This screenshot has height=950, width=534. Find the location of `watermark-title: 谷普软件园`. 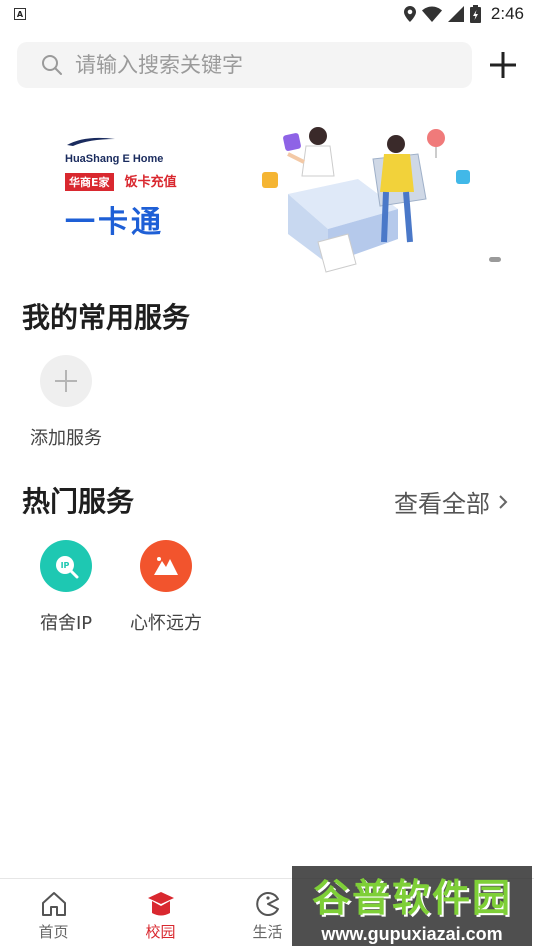

watermark-title: 谷普软件园 is located at coordinates (411, 898).